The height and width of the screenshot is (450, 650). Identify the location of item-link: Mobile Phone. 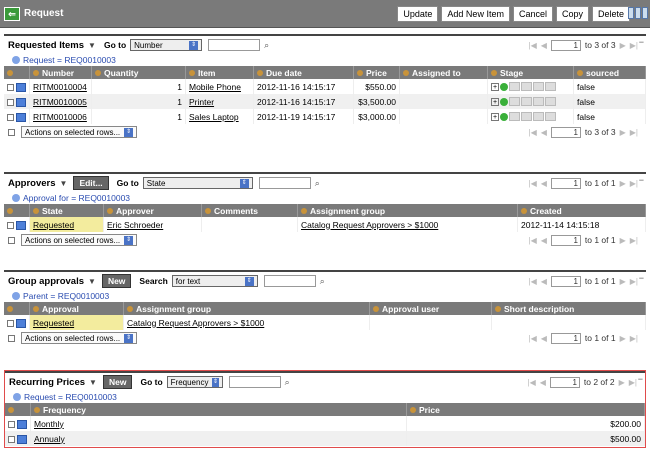
(215, 87).